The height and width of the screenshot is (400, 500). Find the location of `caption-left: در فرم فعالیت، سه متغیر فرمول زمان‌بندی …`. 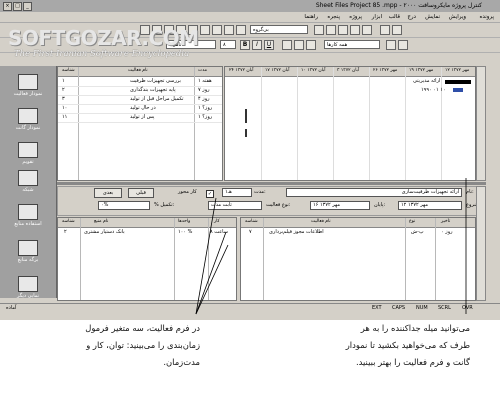

caption-left: در فرم فعالیت، سه متغیر فرمول زمان‌بندی … is located at coordinates (142, 345).